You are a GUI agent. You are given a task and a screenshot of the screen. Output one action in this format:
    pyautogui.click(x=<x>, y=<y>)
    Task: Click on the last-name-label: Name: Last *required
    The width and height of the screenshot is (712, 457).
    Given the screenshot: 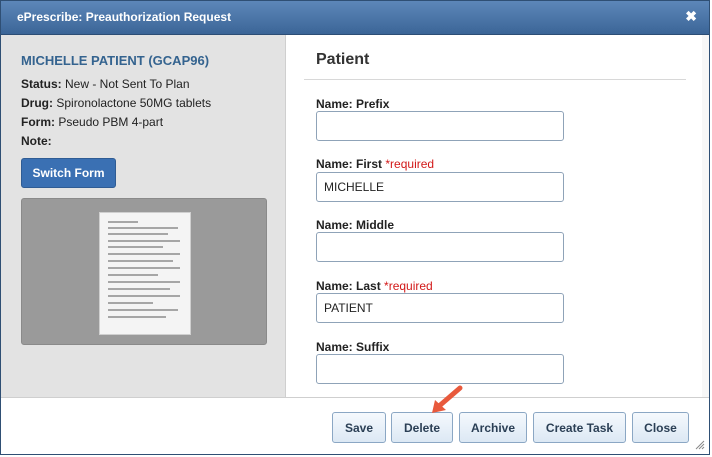 What is the action you would take?
    pyautogui.click(x=374, y=286)
    